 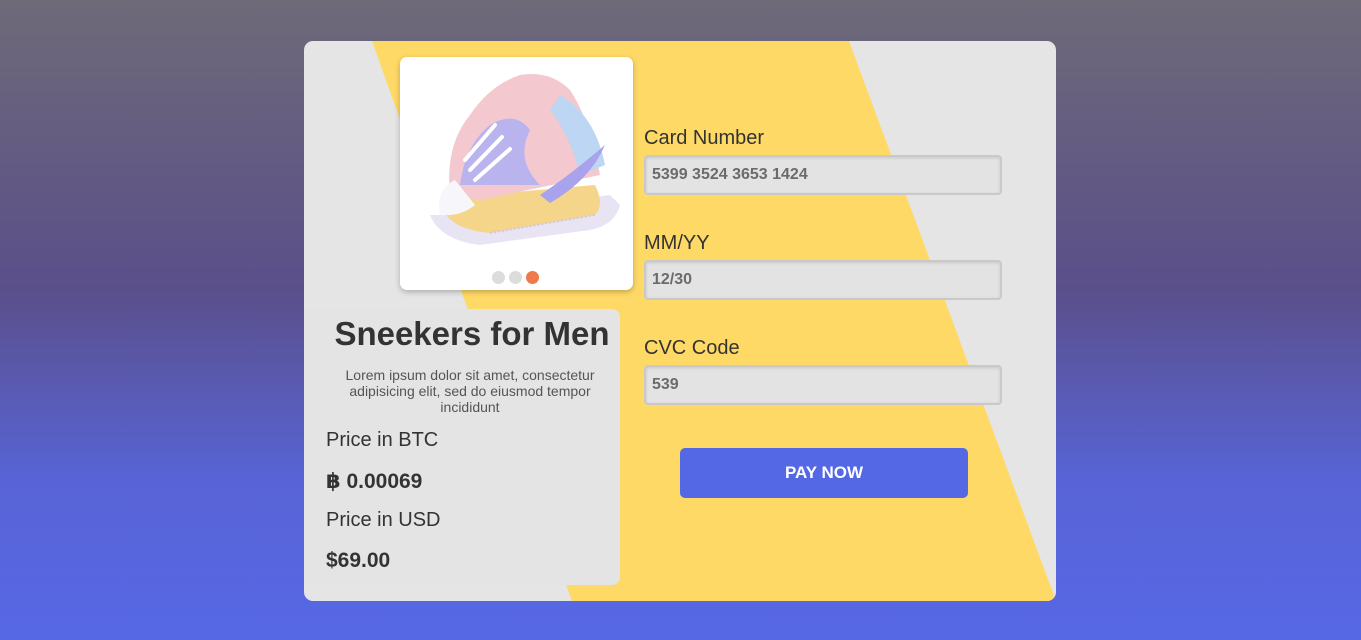 I want to click on cvc-field, so click(x=823, y=385).